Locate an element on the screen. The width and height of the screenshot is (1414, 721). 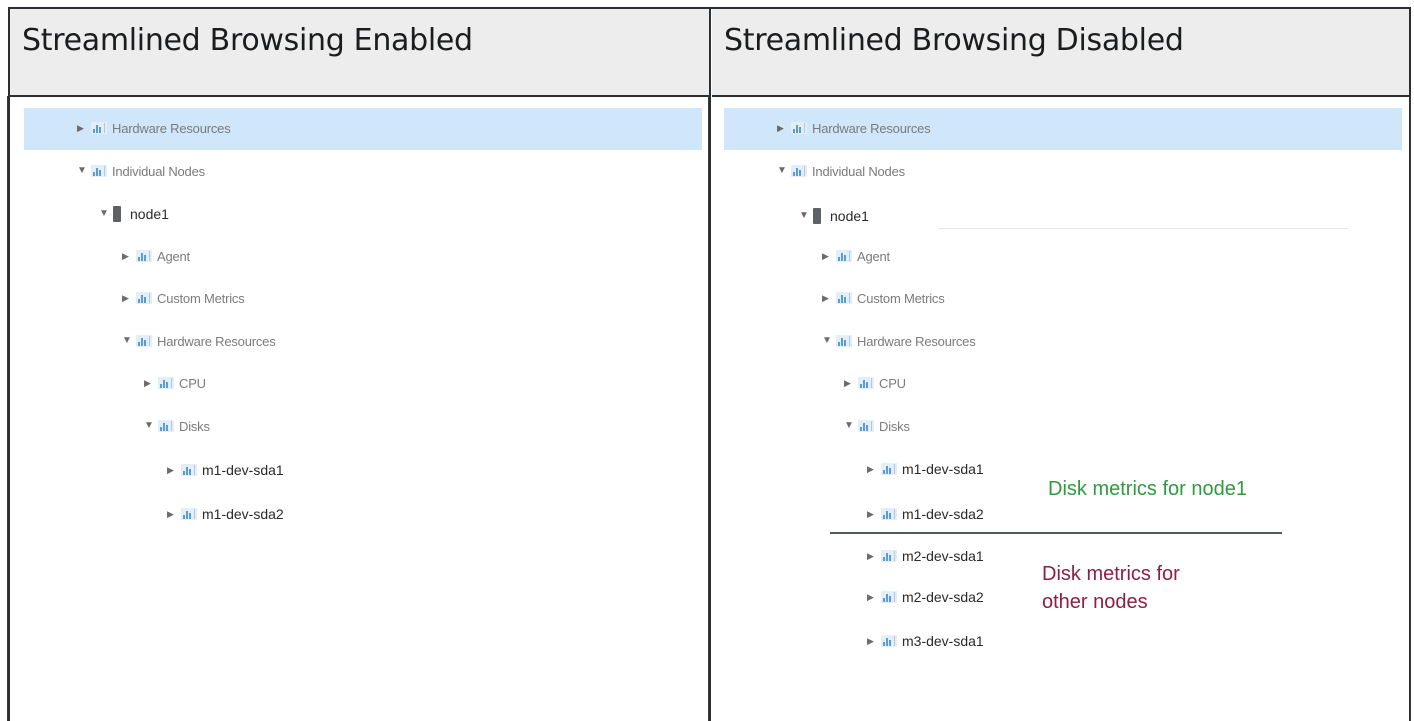
tree-item-label: Individual Nodes is located at coordinates (158, 171).